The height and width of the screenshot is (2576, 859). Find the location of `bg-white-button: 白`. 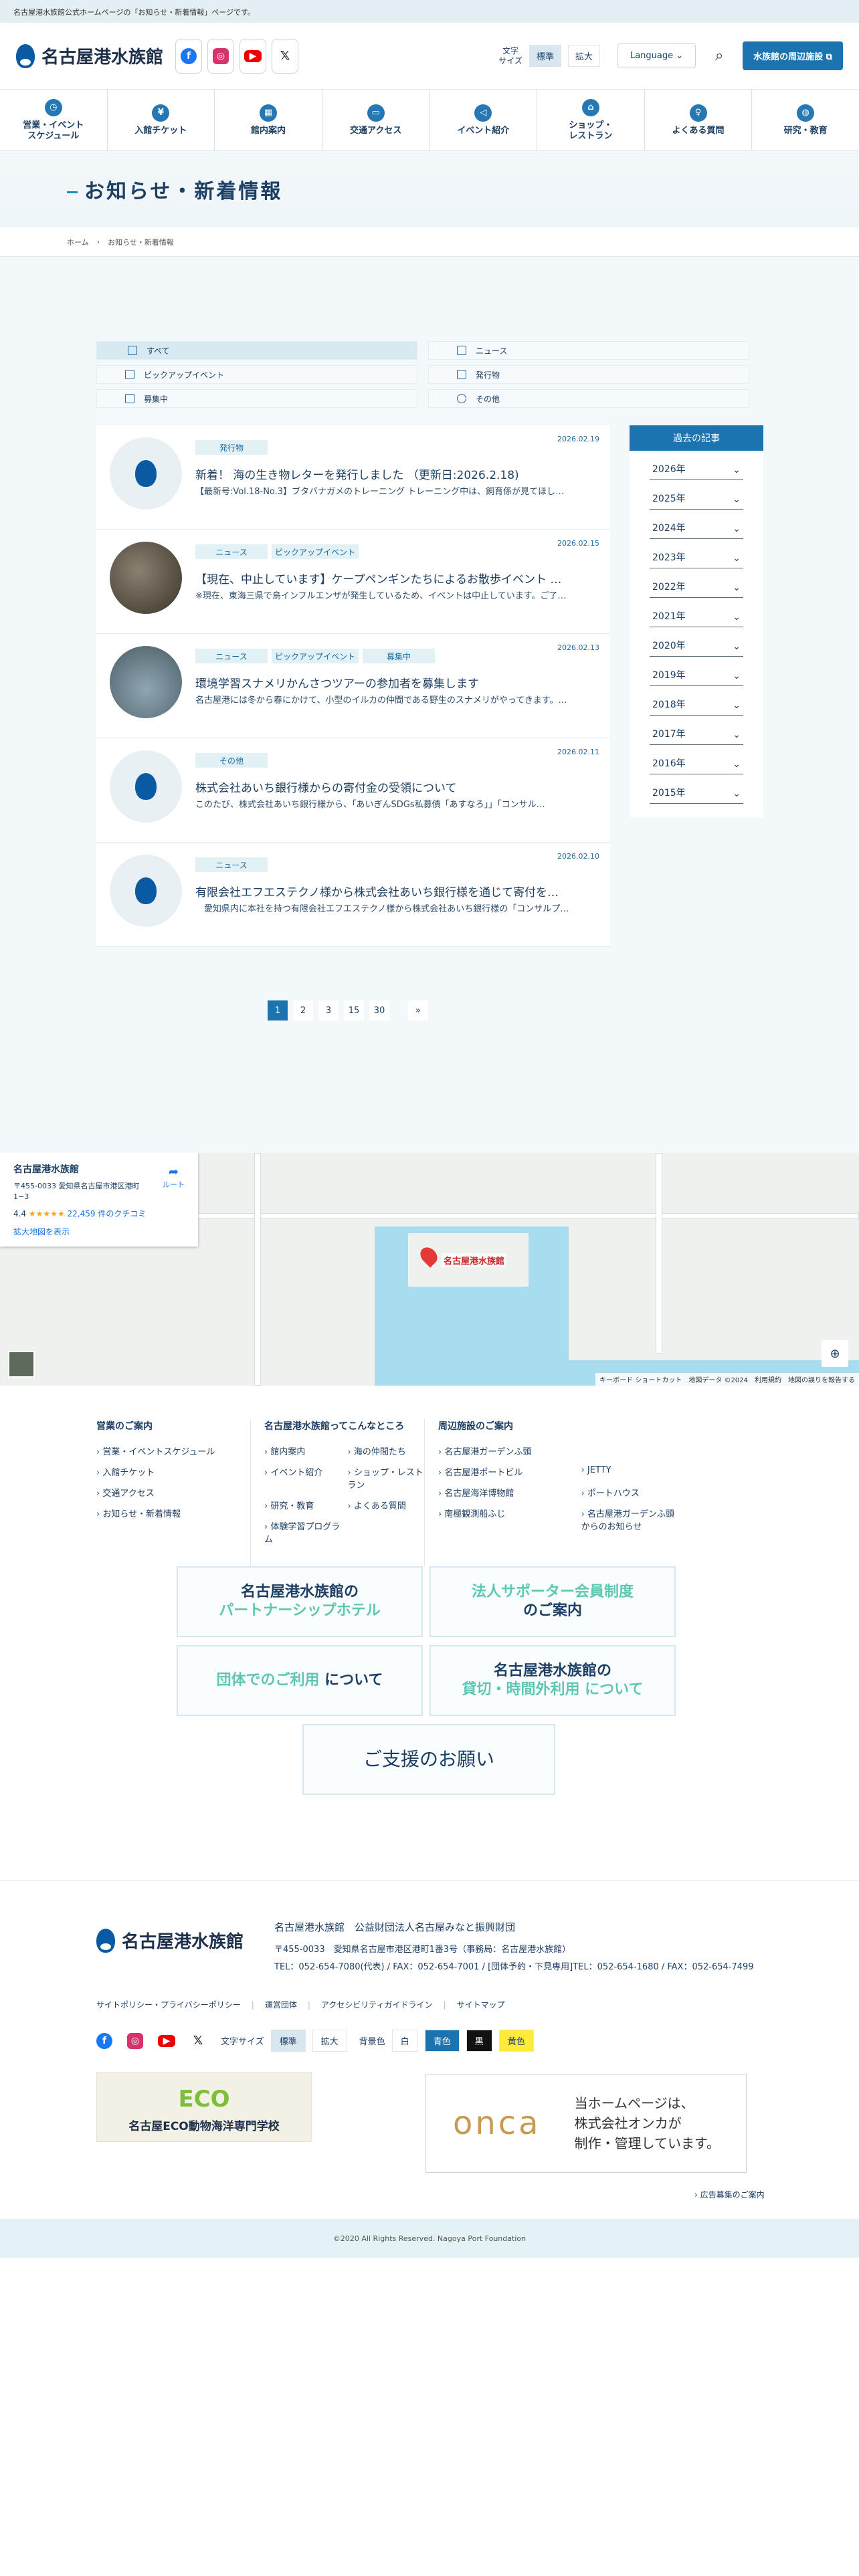

bg-white-button: 白 is located at coordinates (405, 2041).